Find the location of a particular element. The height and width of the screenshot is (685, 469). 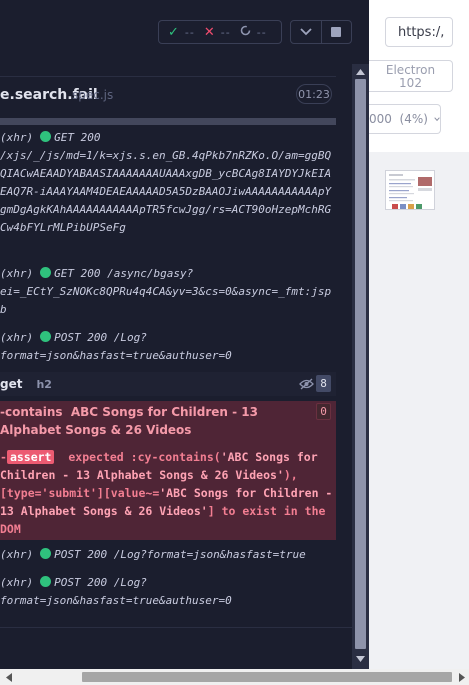

viewport-zoom-selector: 000 (4%) is located at coordinates (405, 119).